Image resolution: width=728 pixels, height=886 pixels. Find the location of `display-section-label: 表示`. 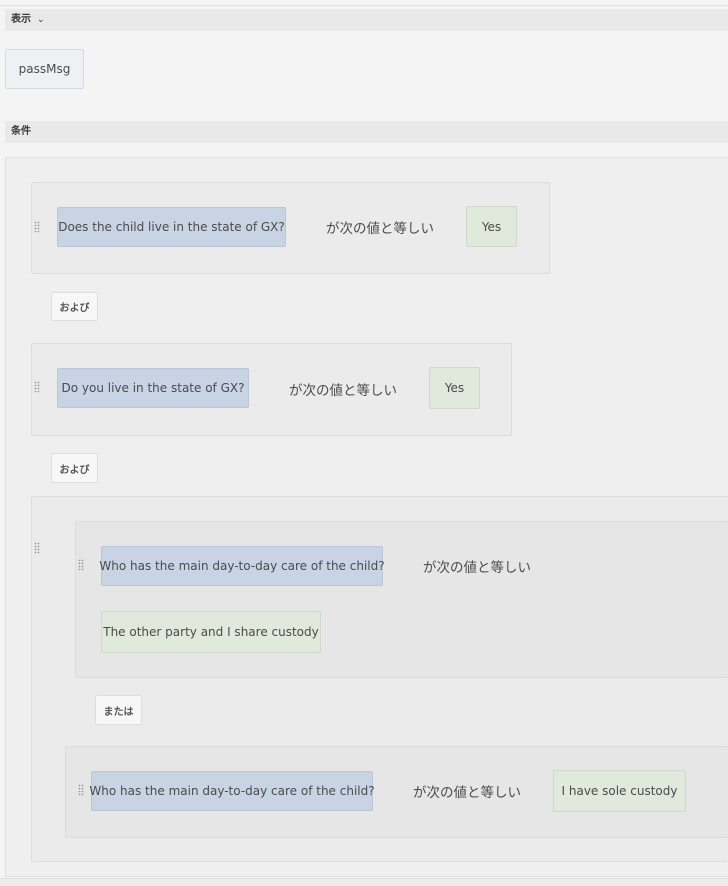

display-section-label: 表示 is located at coordinates (21, 19).